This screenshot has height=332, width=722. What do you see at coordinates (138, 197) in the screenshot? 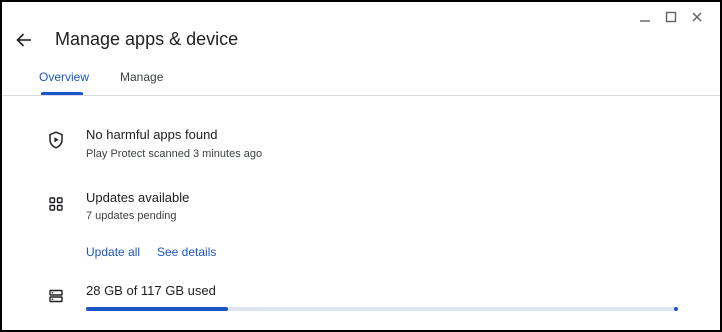
I see `updates-title: Updates available` at bounding box center [138, 197].